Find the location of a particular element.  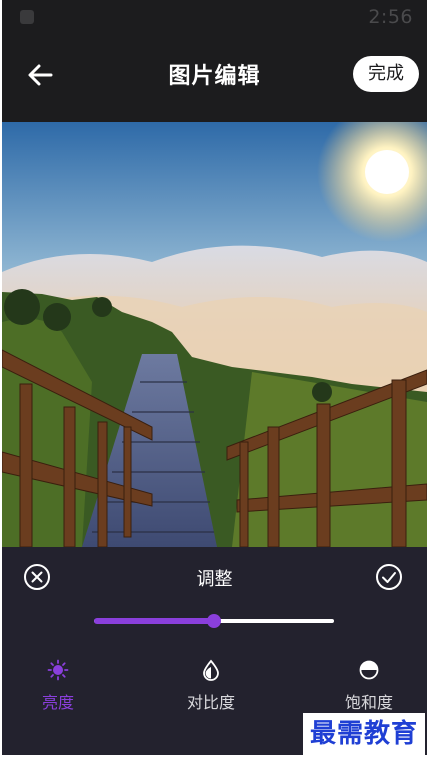

header-bar: 图片编辑 完成 is located at coordinates (214, 75).